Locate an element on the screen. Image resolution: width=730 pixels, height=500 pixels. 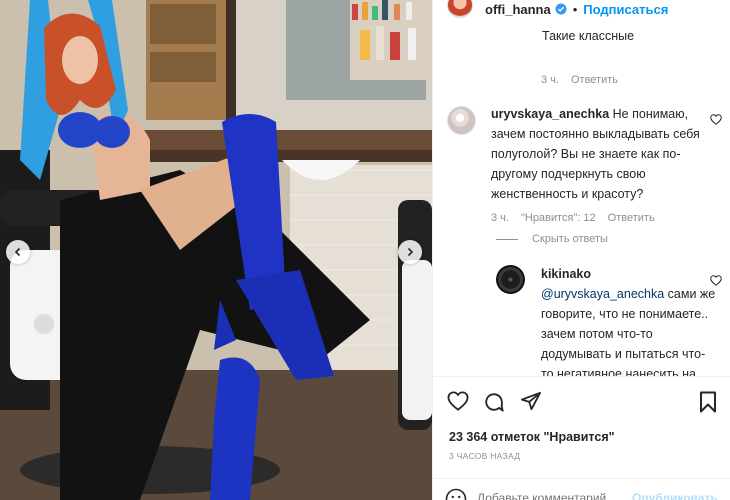
comment-like-heart-icon is located at coordinates (716, 121).